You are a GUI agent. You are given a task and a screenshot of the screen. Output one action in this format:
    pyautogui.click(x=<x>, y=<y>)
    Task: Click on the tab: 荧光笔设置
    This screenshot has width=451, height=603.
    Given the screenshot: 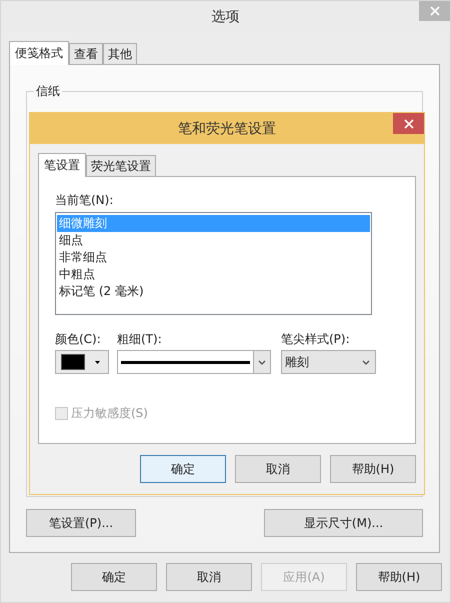 What is the action you would take?
    pyautogui.click(x=121, y=165)
    